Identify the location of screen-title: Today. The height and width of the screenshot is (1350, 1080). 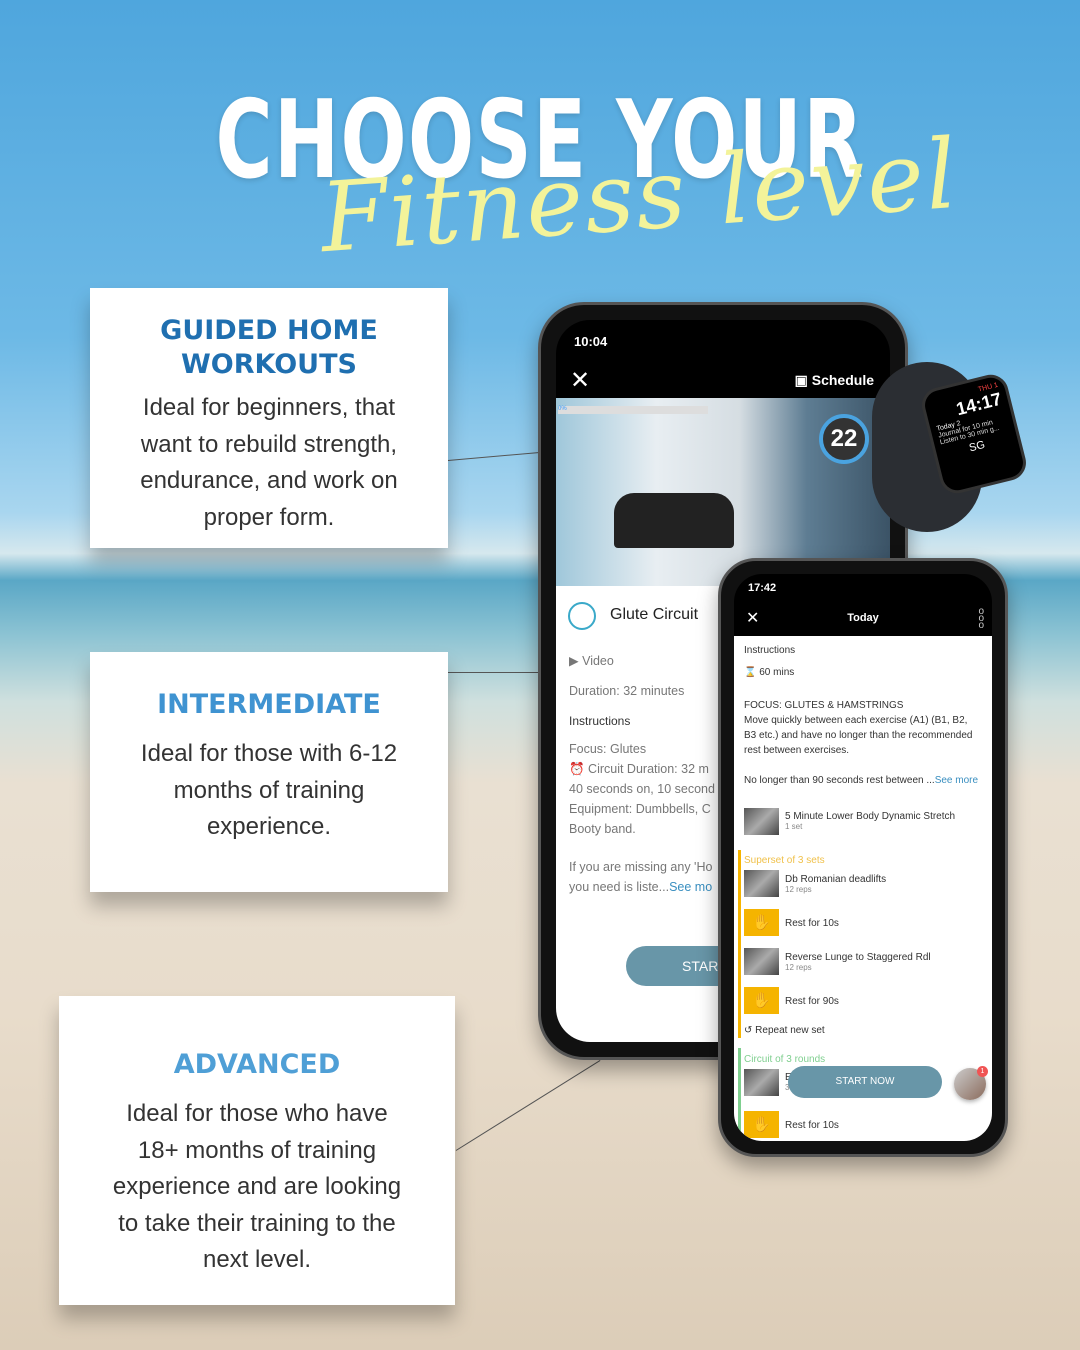
(863, 618).